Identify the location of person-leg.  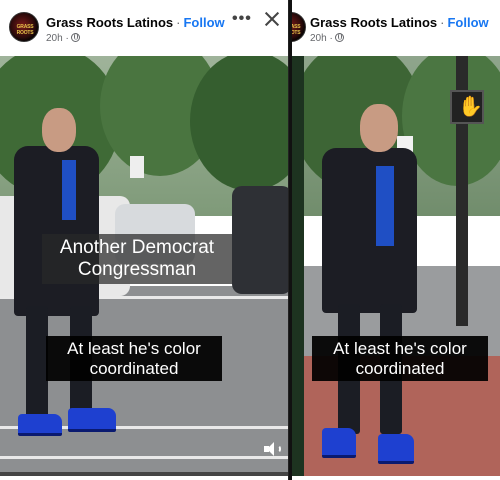
(37, 366).